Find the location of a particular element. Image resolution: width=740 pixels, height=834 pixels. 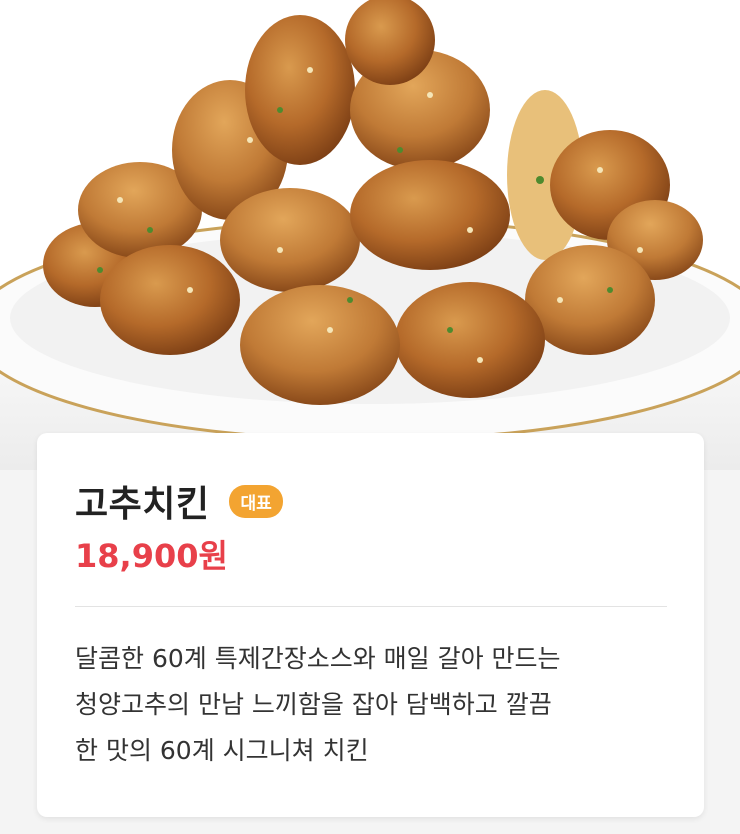

description-line: 한 맛의 60계 시그니쳐 치킨 is located at coordinates (222, 750).